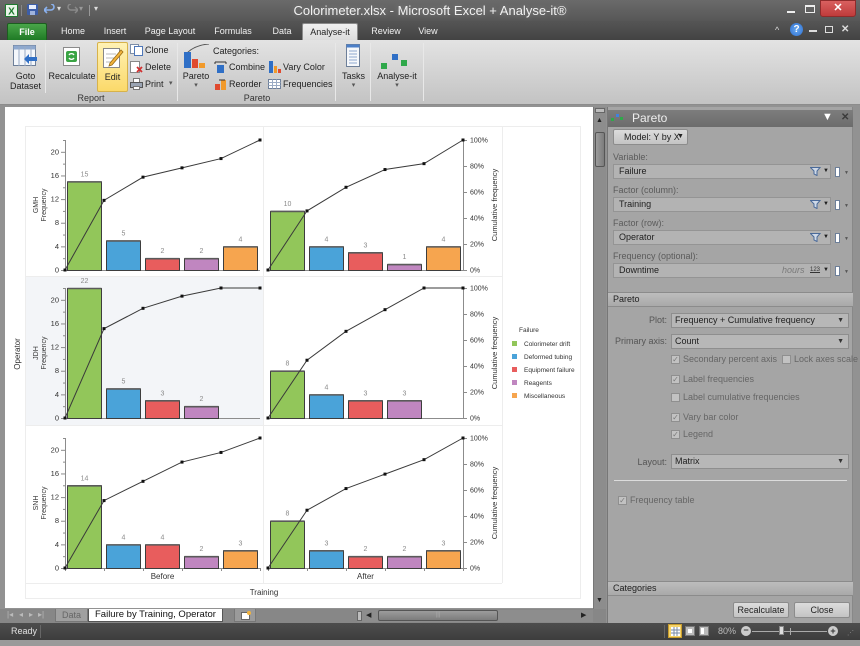  What do you see at coordinates (21, 614) in the screenshot?
I see `prev-sheet-icon: ◂` at bounding box center [21, 614].